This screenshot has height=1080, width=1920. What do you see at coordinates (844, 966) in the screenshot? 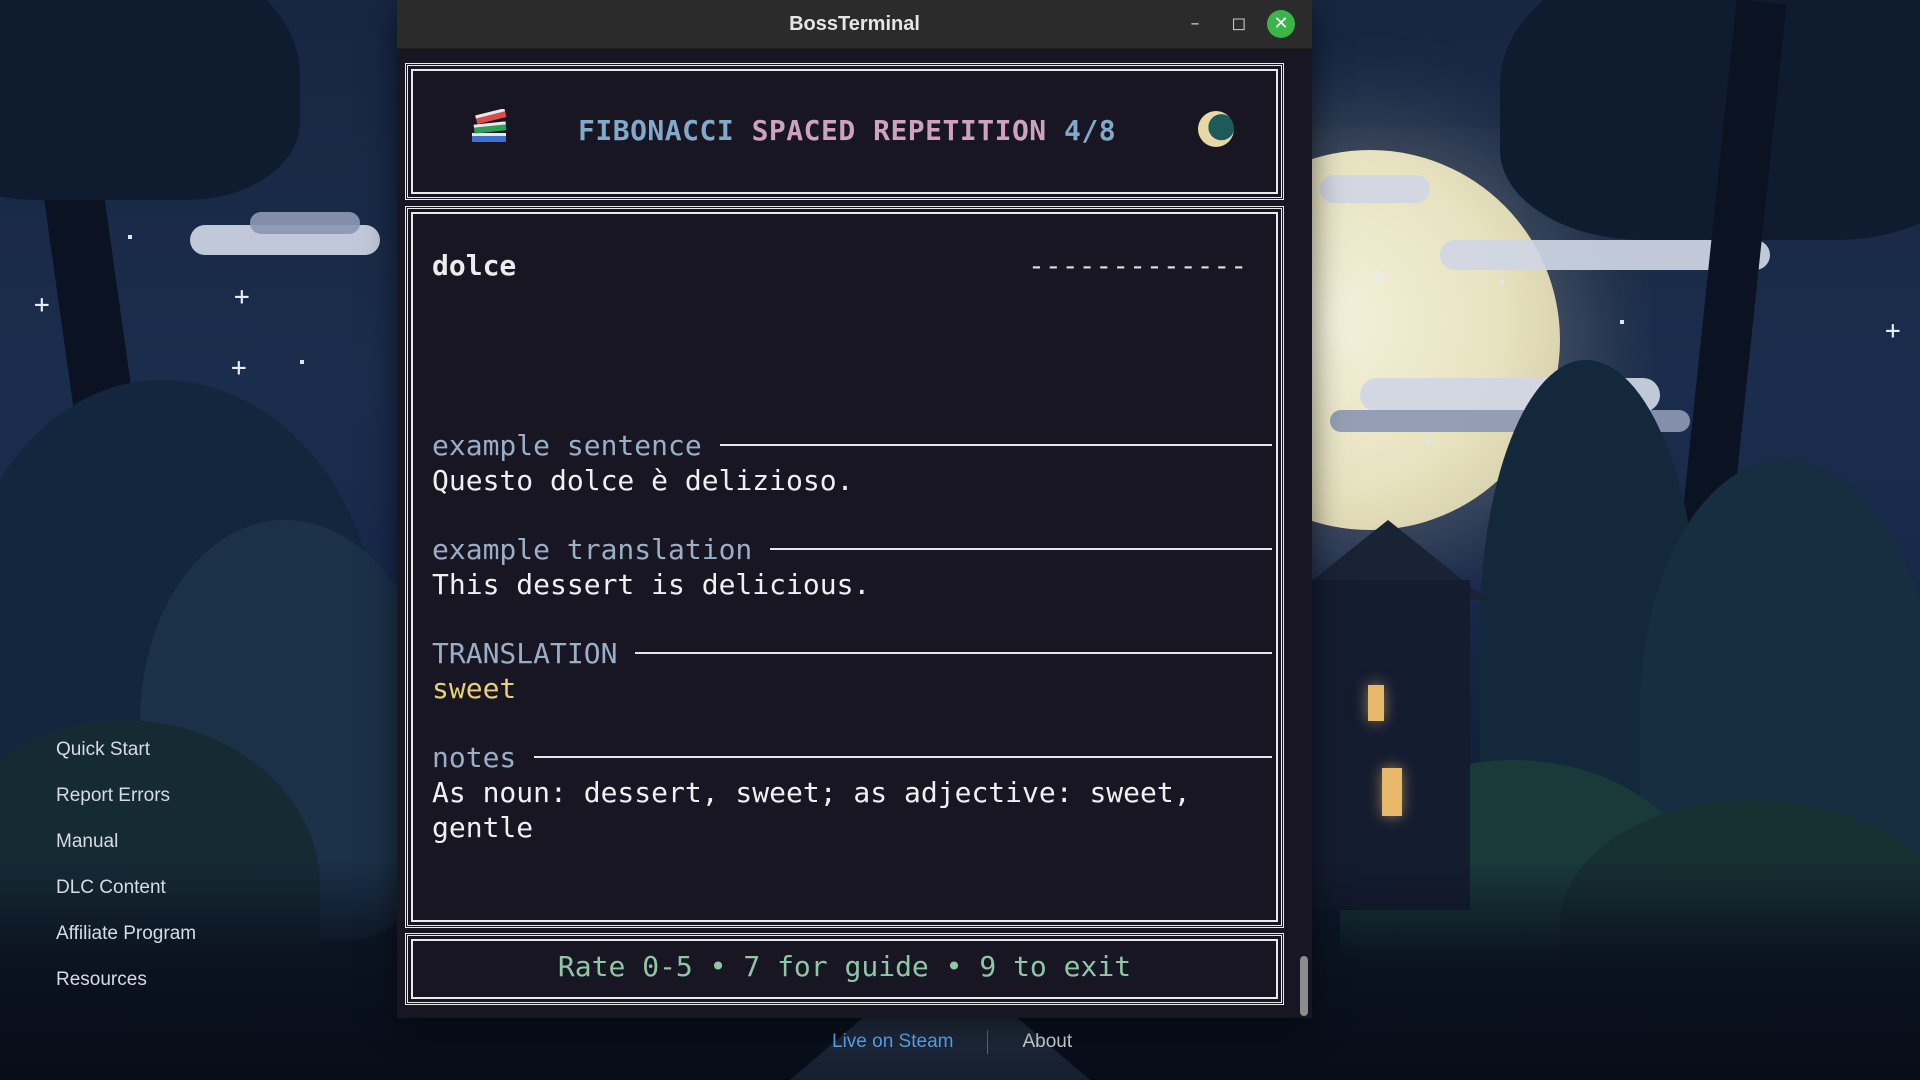
I see `rating-prompt: Rate 0-5 • 7 for guide • 9 to exit` at bounding box center [844, 966].